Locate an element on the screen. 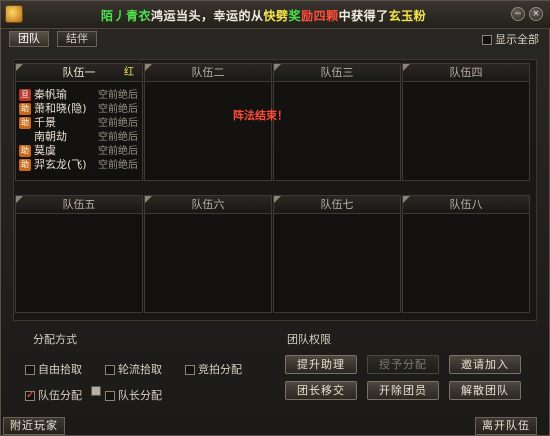 This screenshot has width=550, height=436. announcement-part: 快劈 is located at coordinates (276, 16).